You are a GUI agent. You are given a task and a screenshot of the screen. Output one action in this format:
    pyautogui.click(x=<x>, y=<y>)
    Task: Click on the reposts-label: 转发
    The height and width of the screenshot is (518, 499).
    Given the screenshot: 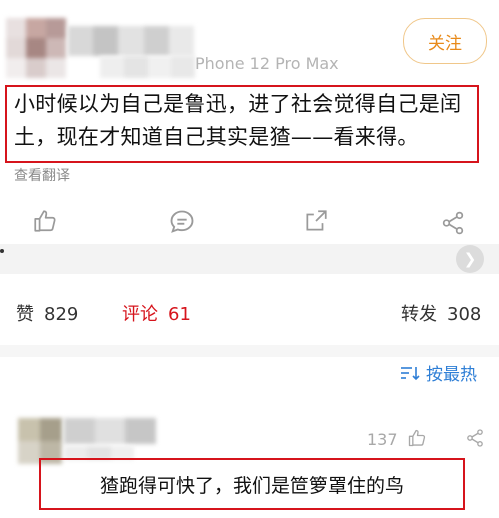 What is the action you would take?
    pyautogui.click(x=419, y=314)
    